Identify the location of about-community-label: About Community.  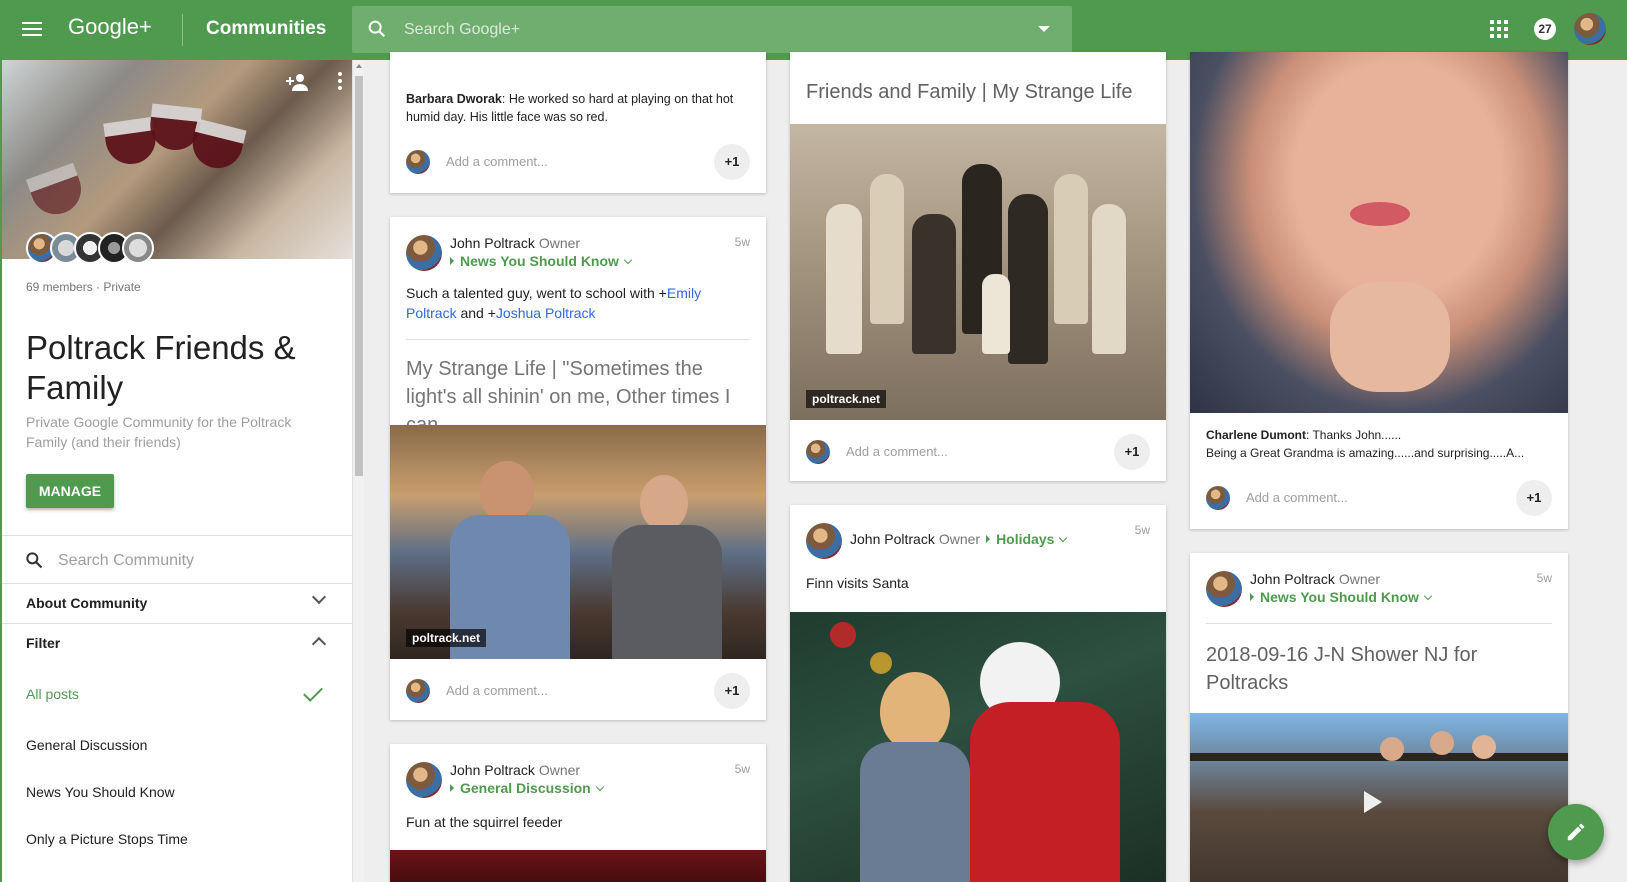
(87, 603).